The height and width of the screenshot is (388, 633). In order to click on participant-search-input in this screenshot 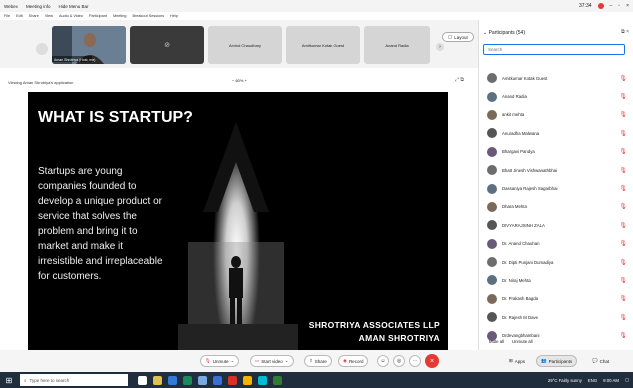, I will do `click(554, 49)`.